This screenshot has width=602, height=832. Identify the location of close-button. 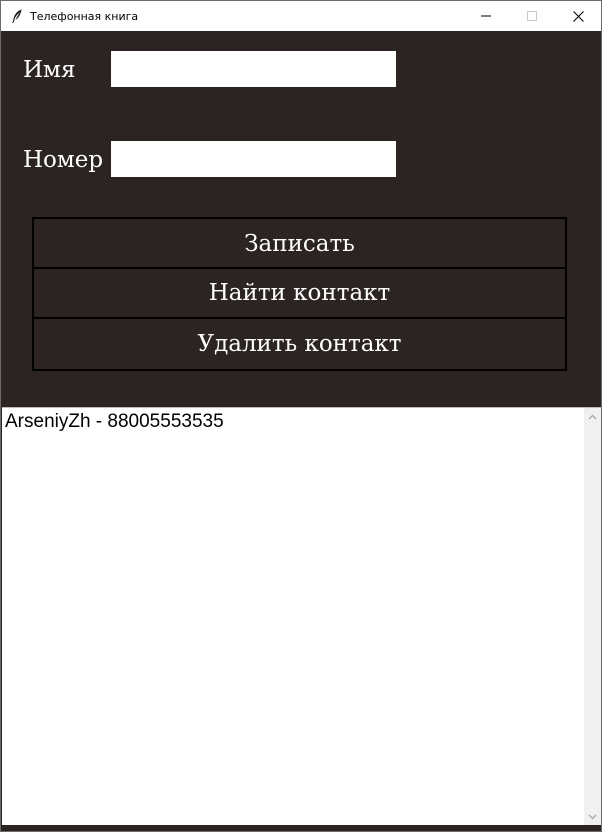
(578, 16).